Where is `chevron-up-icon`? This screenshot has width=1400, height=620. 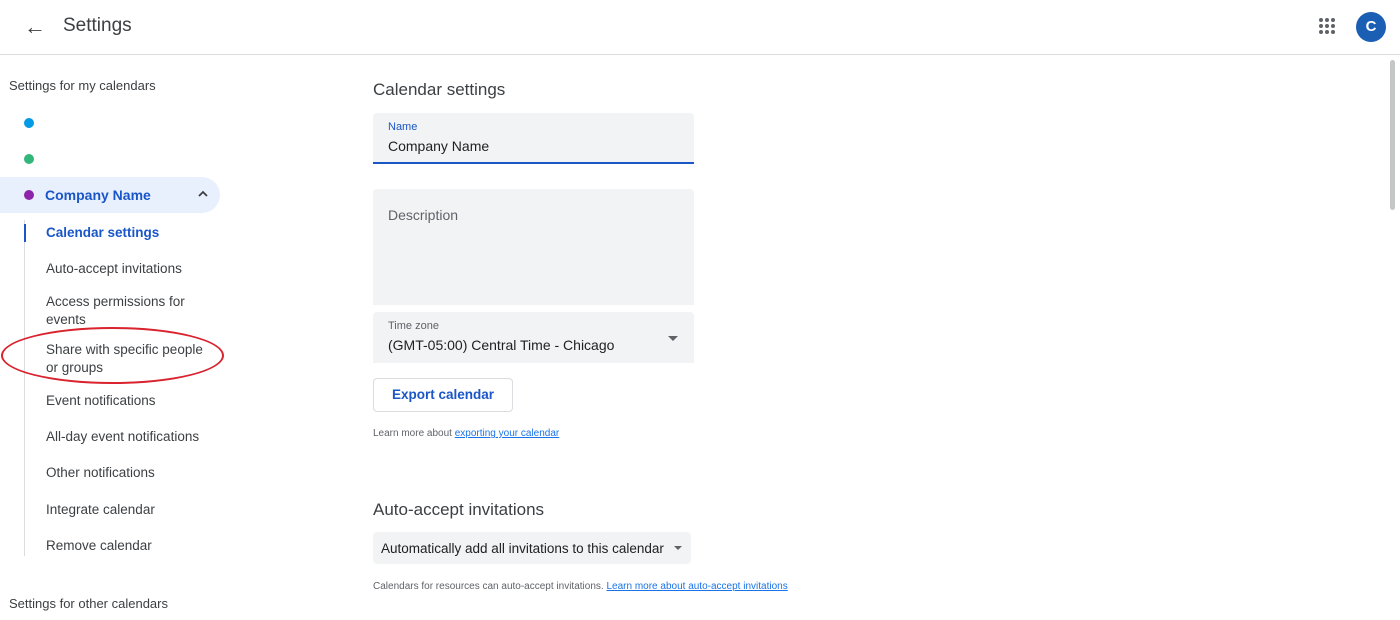 chevron-up-icon is located at coordinates (203, 194).